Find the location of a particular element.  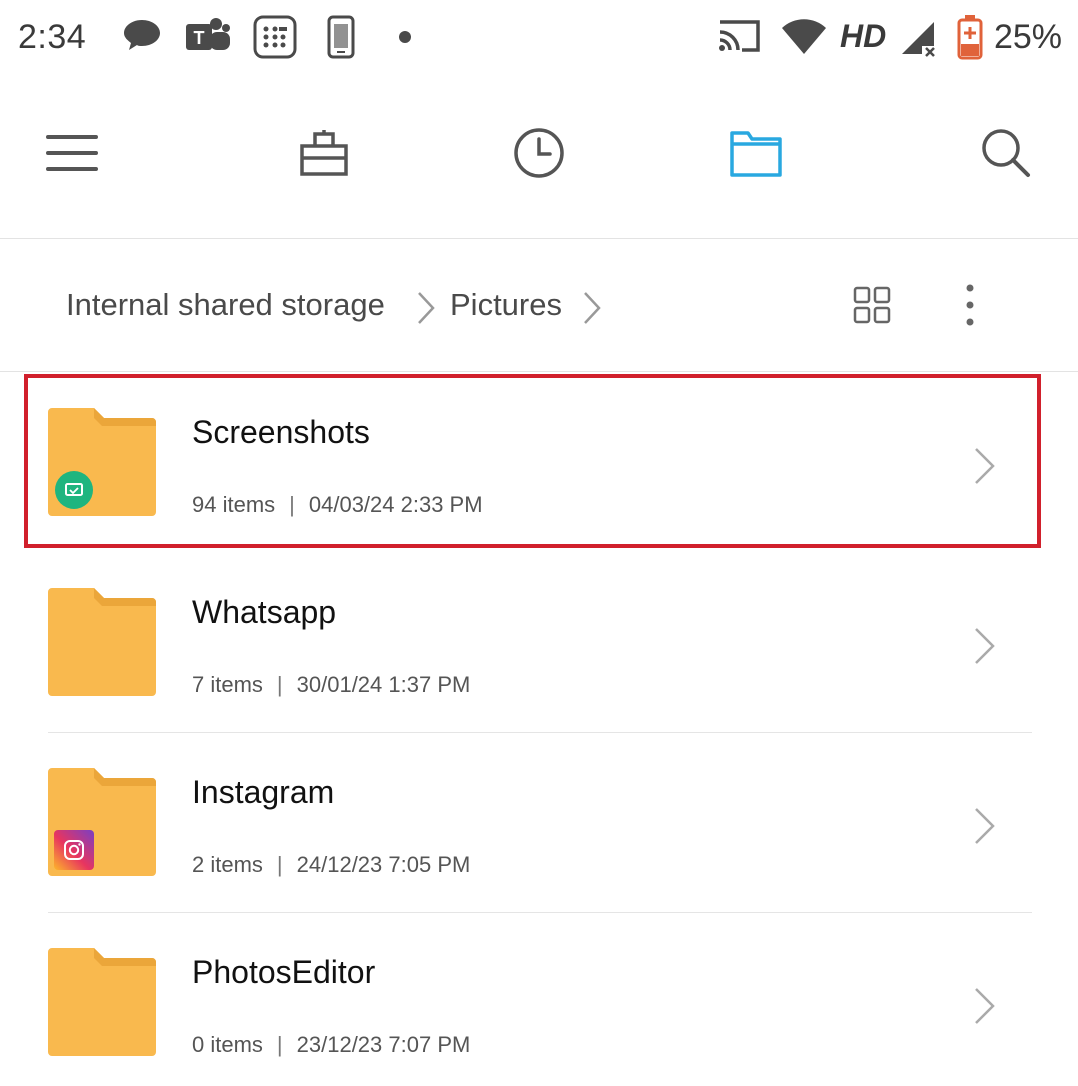

more-options-button is located at coordinates (970, 307).